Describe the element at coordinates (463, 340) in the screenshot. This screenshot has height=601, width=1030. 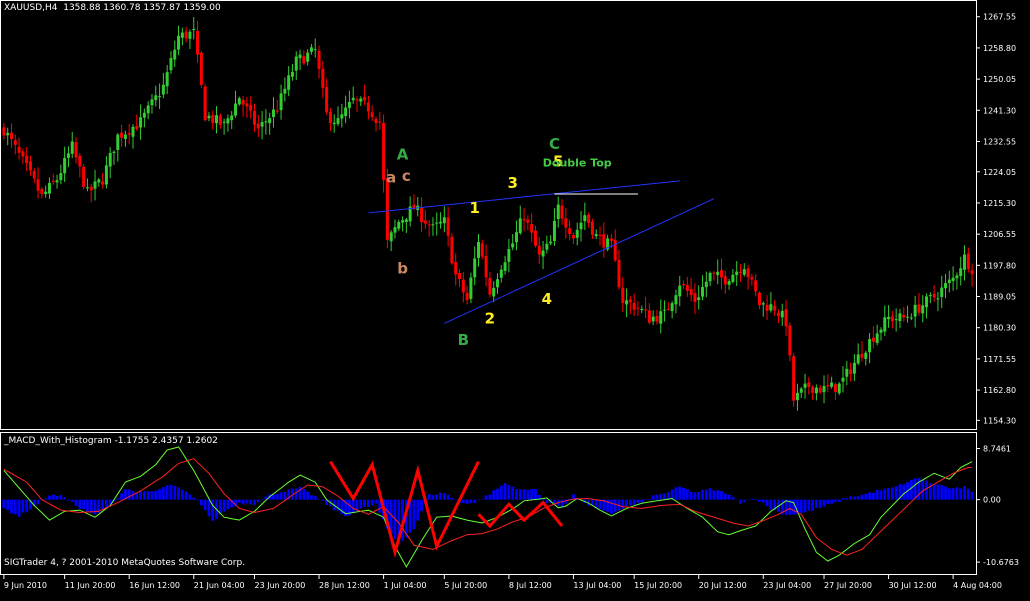
I see `wave-label-4: B` at that location.